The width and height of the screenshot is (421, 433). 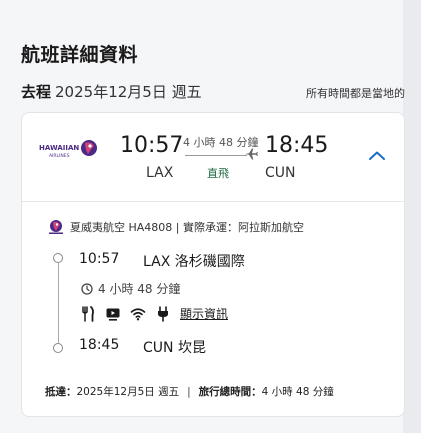 I want to click on segment-arrival-time: 18:45, so click(x=99, y=345).